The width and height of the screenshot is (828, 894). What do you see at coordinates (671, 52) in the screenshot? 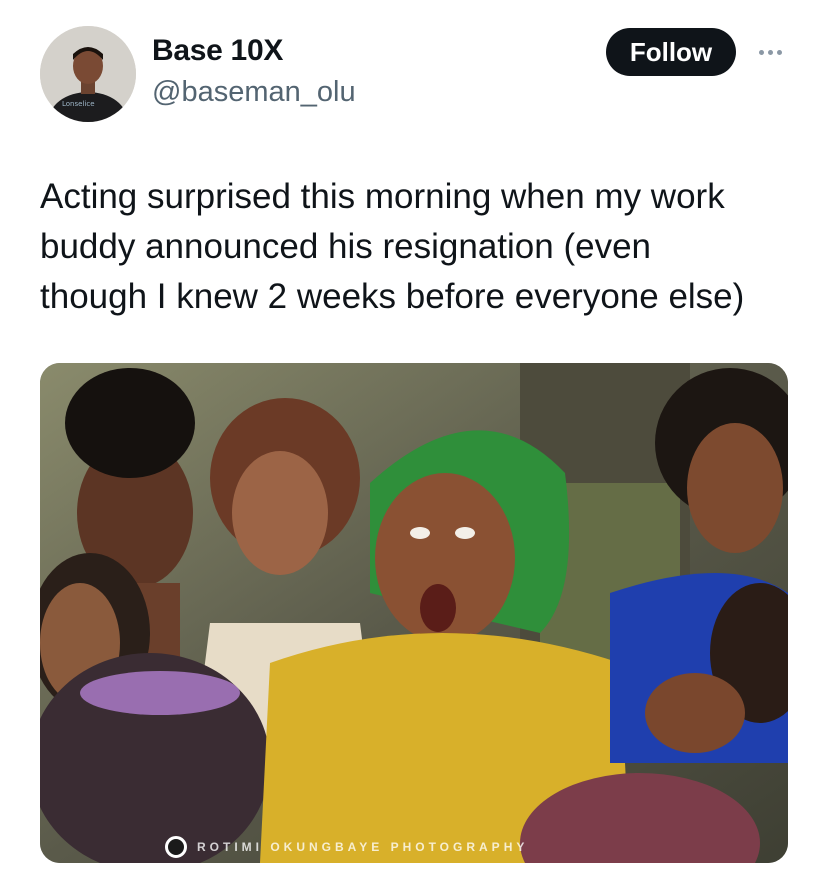
I see `follow-button: Follow` at bounding box center [671, 52].